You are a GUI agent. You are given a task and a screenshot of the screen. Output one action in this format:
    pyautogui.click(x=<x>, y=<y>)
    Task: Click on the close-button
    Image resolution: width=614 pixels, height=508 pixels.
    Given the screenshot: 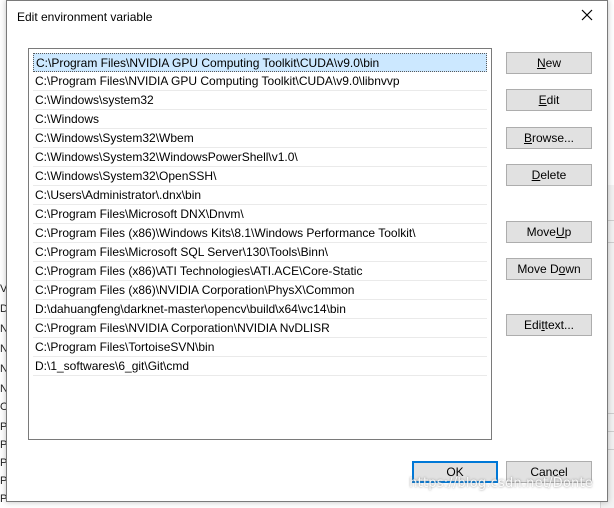 What is the action you would take?
    pyautogui.click(x=587, y=15)
    